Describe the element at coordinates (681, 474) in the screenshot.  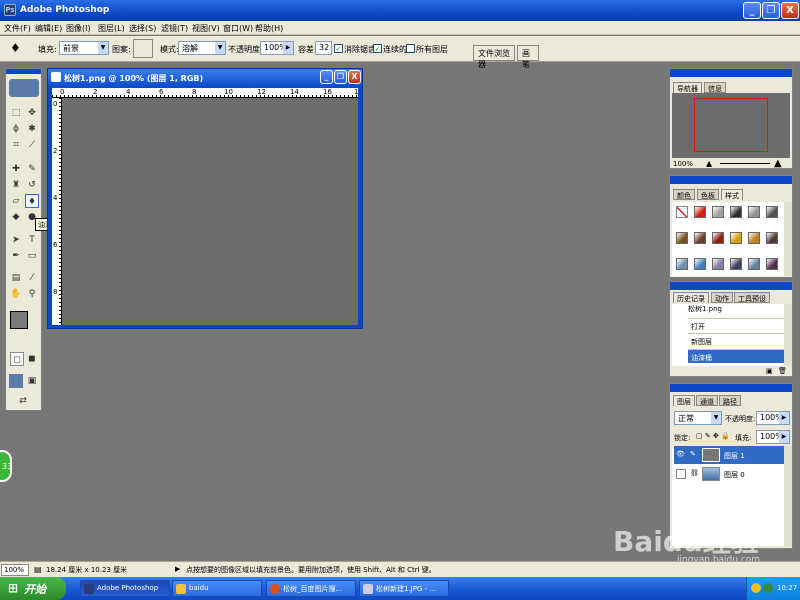
I see `visibility-box` at that location.